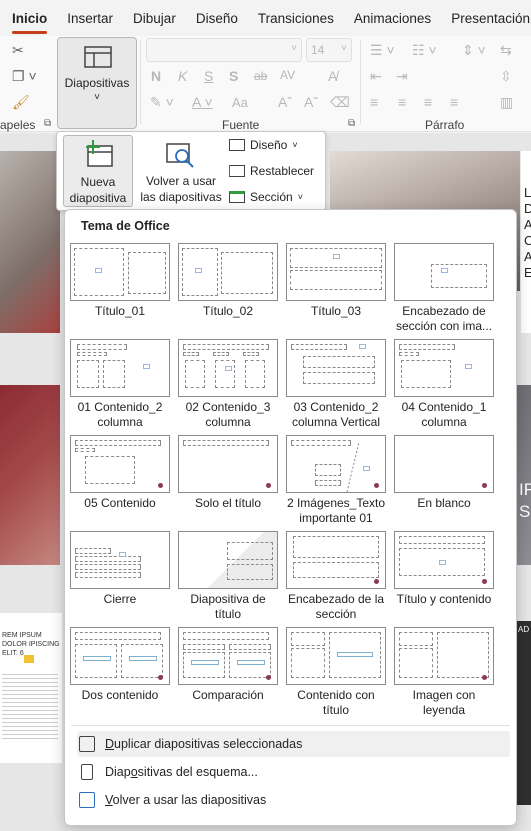  Describe the element at coordinates (228, 473) in the screenshot. I see `layout-solo-el-titulo: Solo el título` at that location.